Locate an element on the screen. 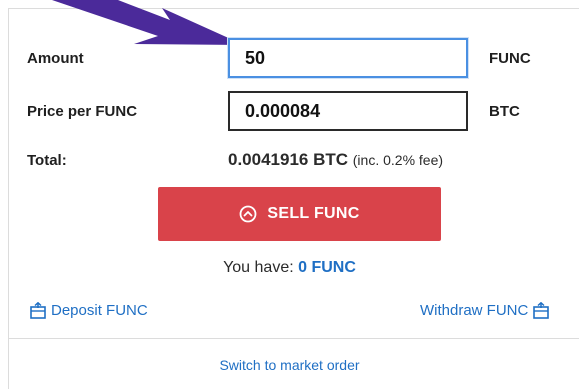  deposit-link: Deposit FUNC is located at coordinates (89, 310).